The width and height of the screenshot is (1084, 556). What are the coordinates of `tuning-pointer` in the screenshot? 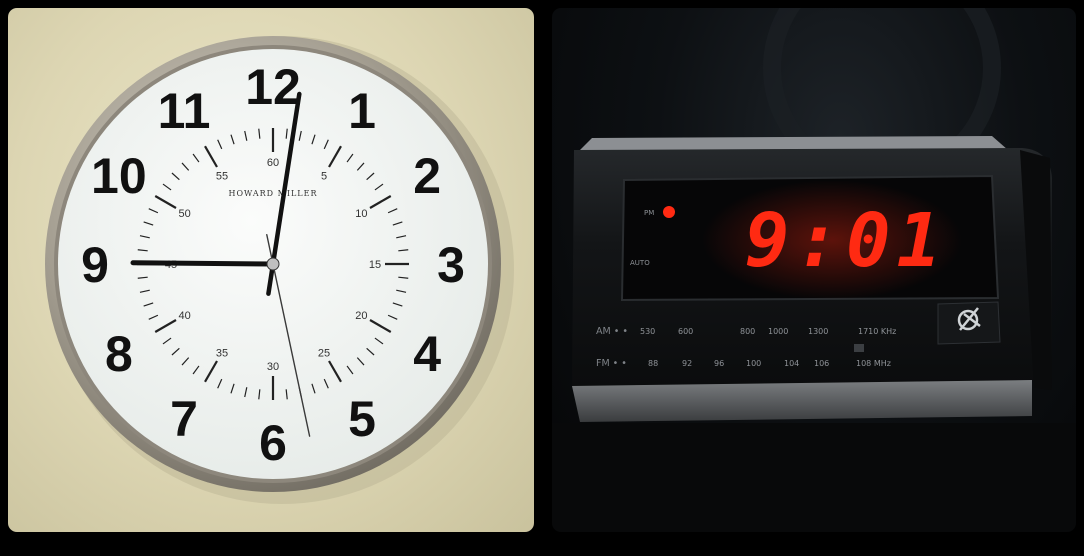 It's located at (859, 348).